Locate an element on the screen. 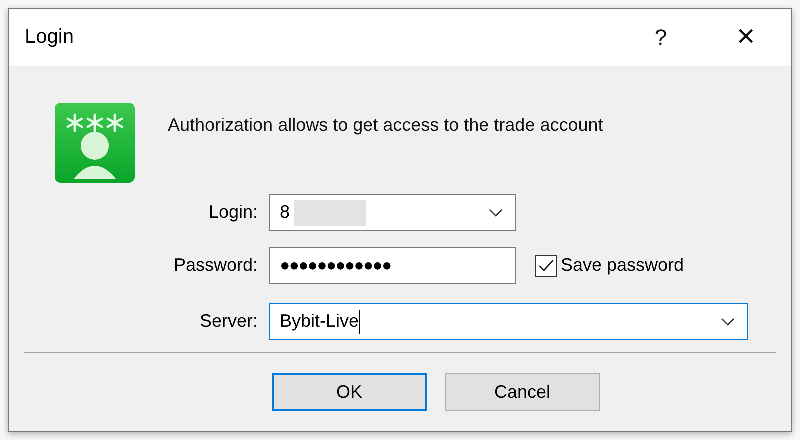 The image size is (800, 440). combo-field: 8 is located at coordinates (392, 212).